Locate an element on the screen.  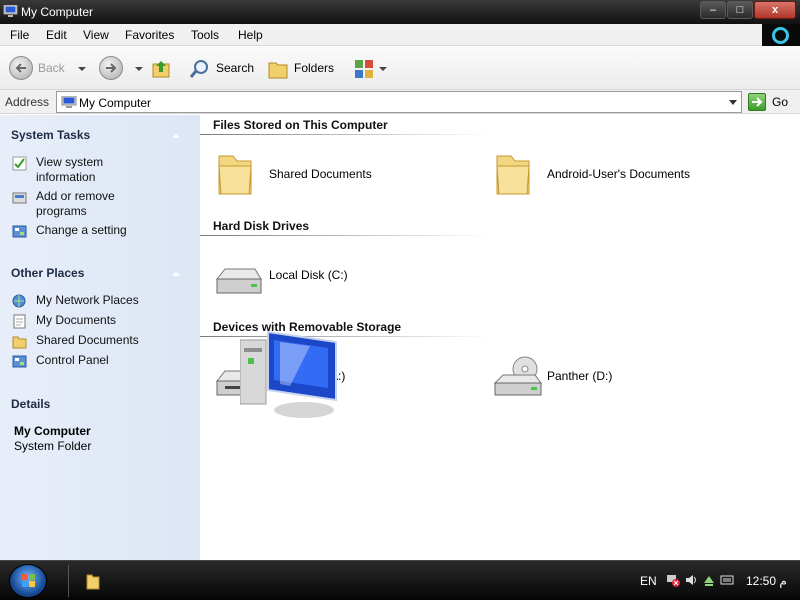
local-disk-c-item: Local Disk (C:) is located at coordinates (315, 277).